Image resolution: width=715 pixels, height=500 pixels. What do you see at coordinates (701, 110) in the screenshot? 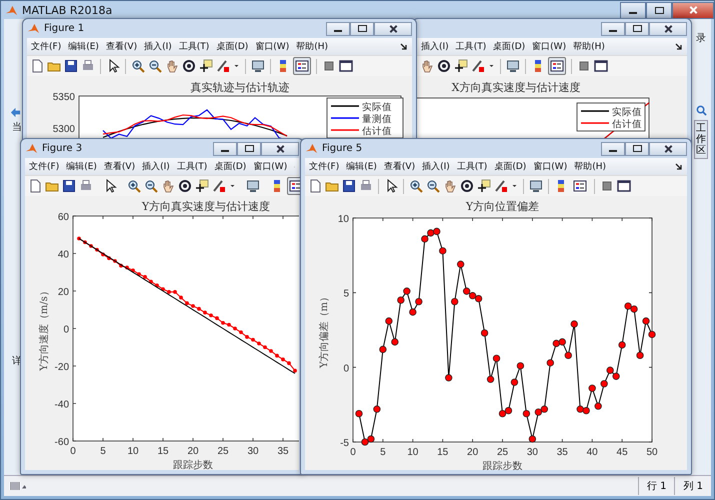
I see `search-icon` at bounding box center [701, 110].